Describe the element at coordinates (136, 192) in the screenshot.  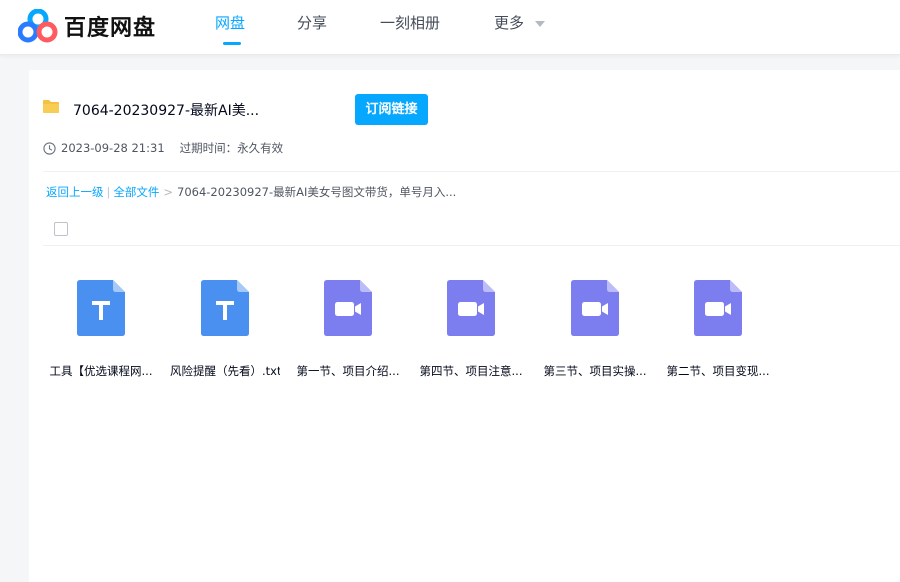
I see `all-files-link: 全部文件` at that location.